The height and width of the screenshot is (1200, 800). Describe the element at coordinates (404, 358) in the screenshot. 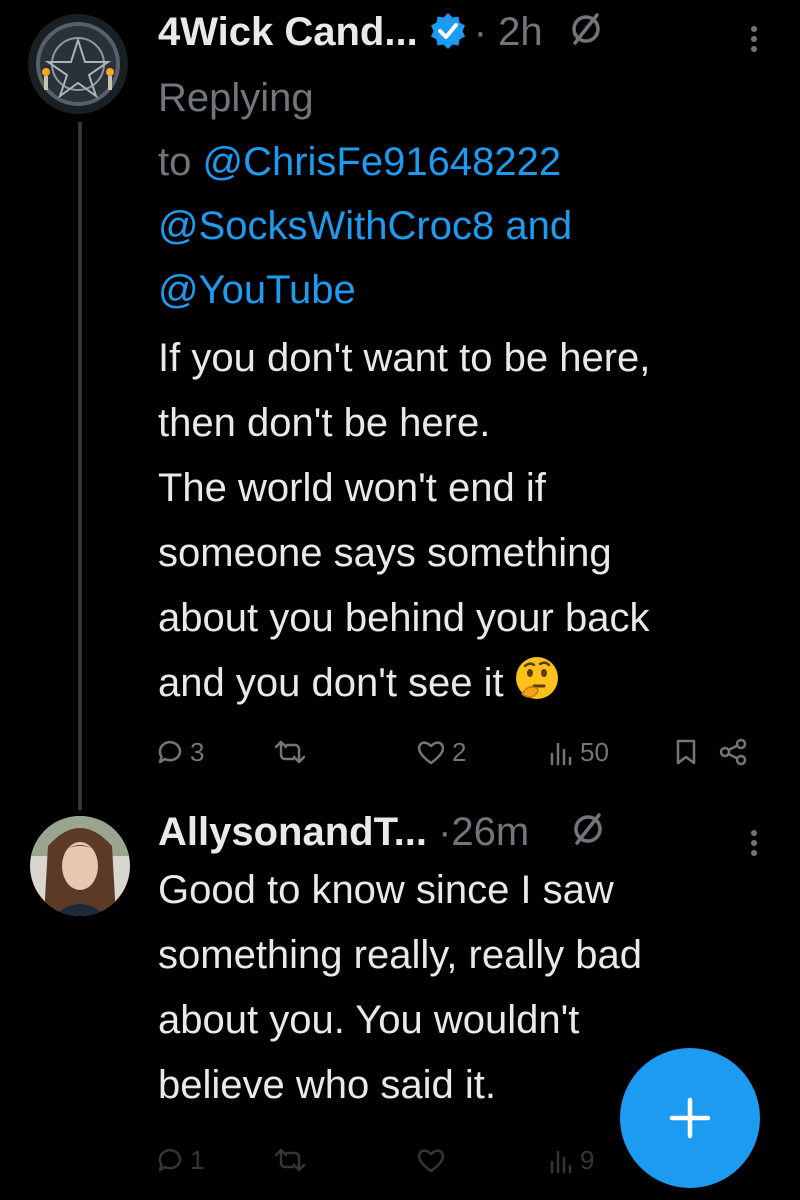

I see `tweet-text-line: If you don't want to be here,` at that location.